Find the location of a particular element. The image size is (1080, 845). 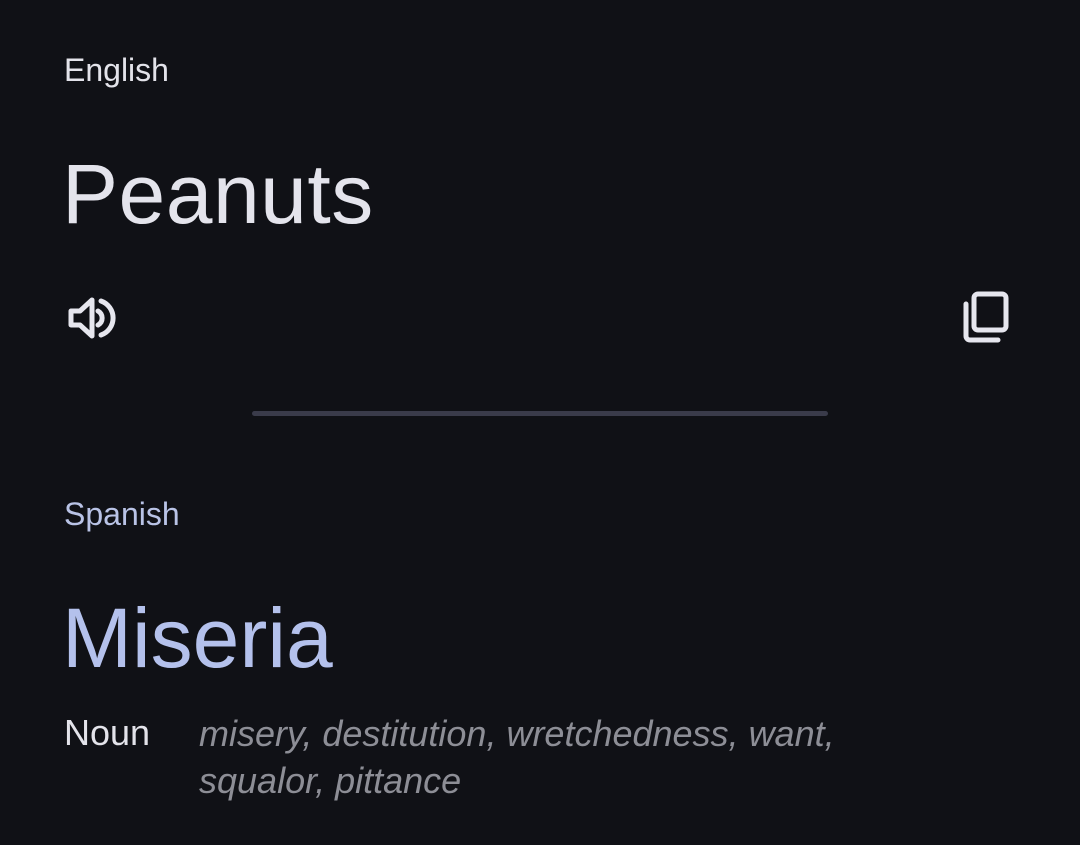

source-language-label: English is located at coordinates (116, 70).